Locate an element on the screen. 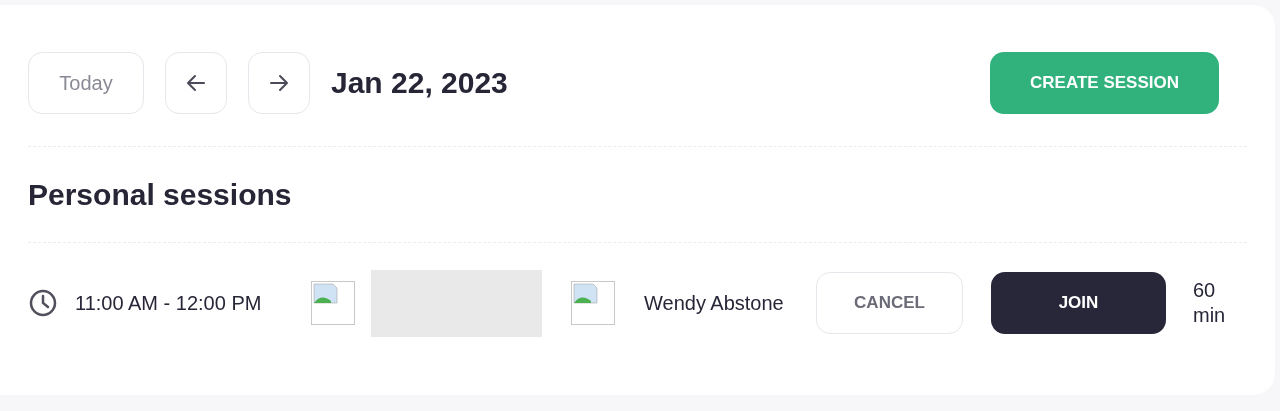  today-button: Today is located at coordinates (86, 83).